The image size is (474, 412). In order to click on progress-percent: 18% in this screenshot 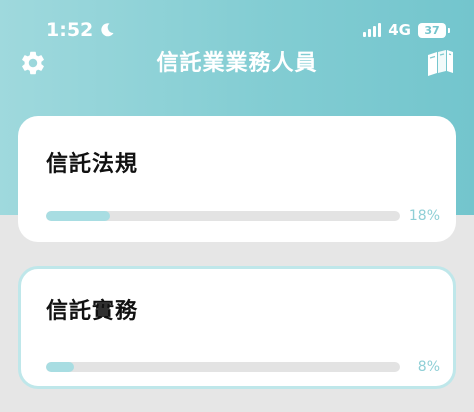, I will do `click(424, 216)`.